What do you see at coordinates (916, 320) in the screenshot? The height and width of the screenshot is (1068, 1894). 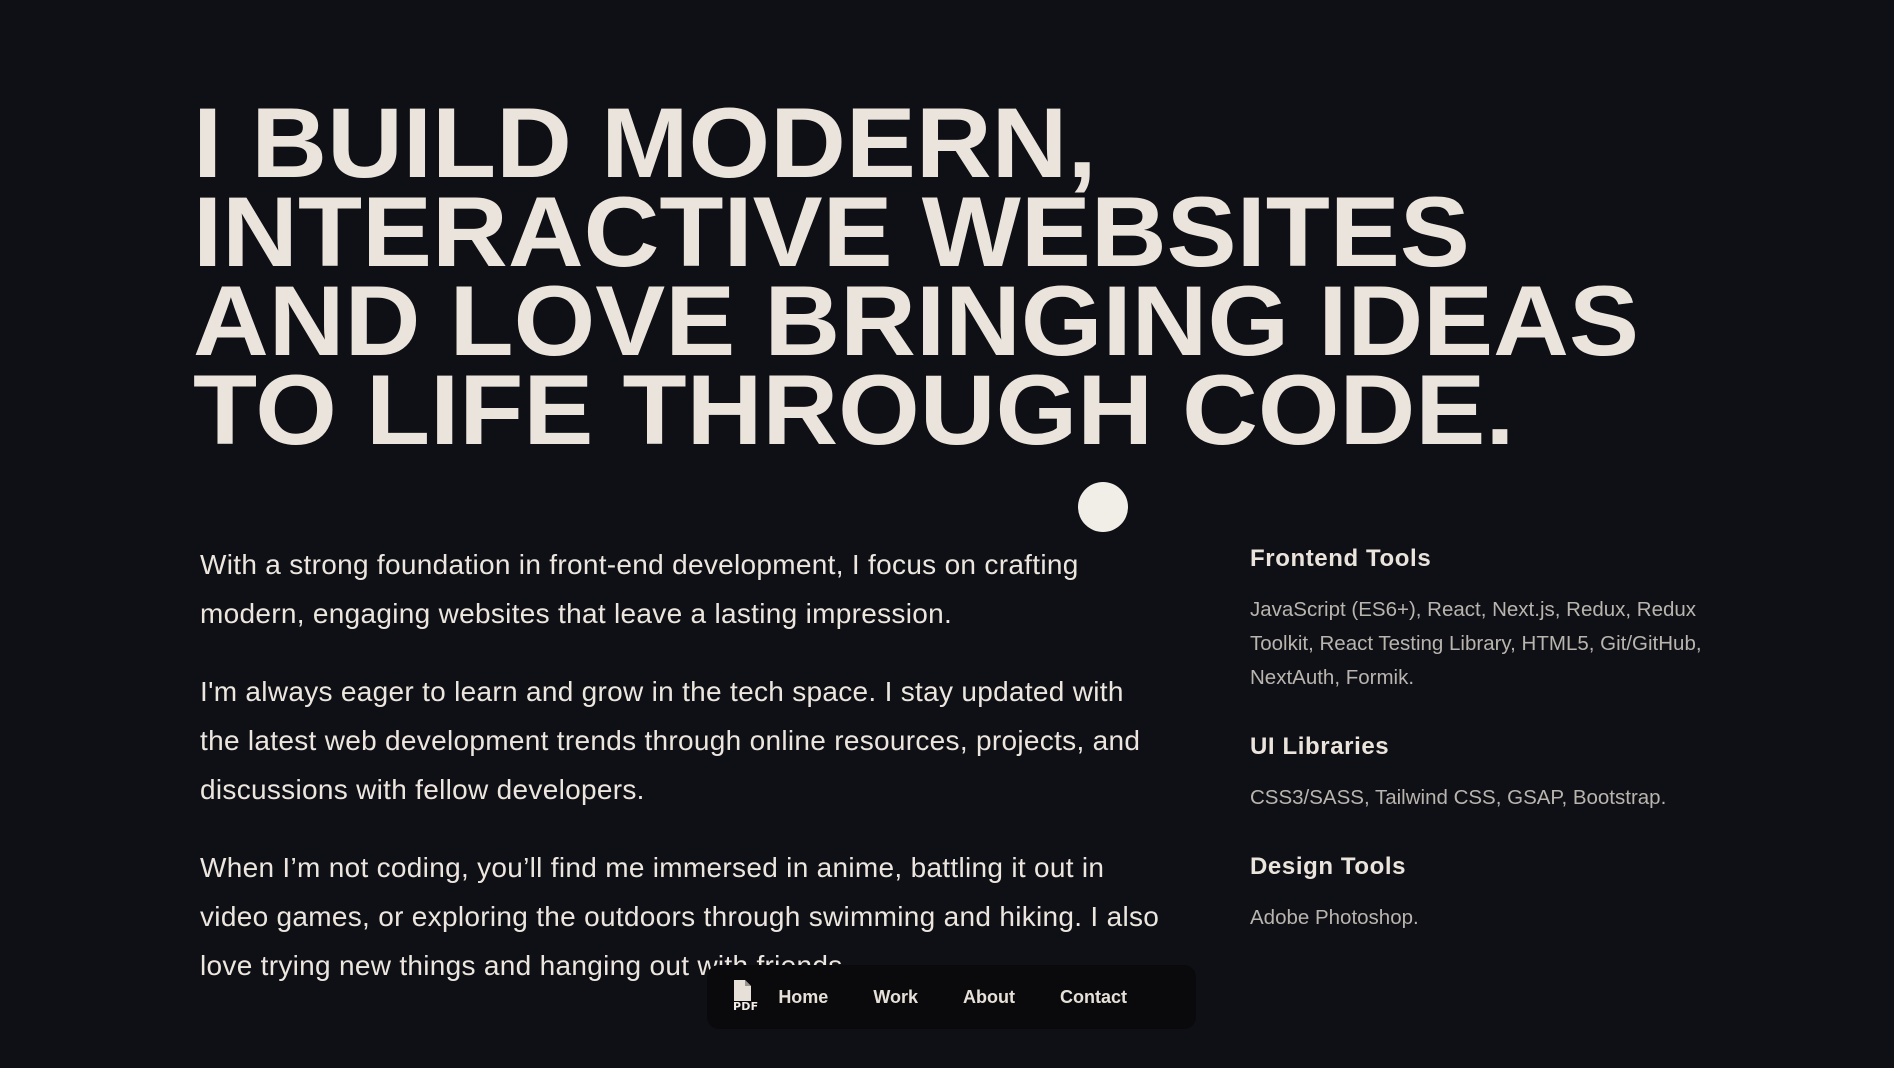 I see `hero-line: and love bringing ideas` at bounding box center [916, 320].